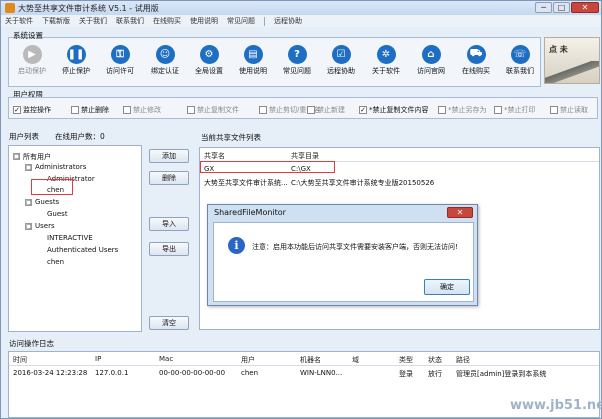  Describe the element at coordinates (399, 110) in the screenshot. I see `permission-label: *禁止复制文件内容` at that location.